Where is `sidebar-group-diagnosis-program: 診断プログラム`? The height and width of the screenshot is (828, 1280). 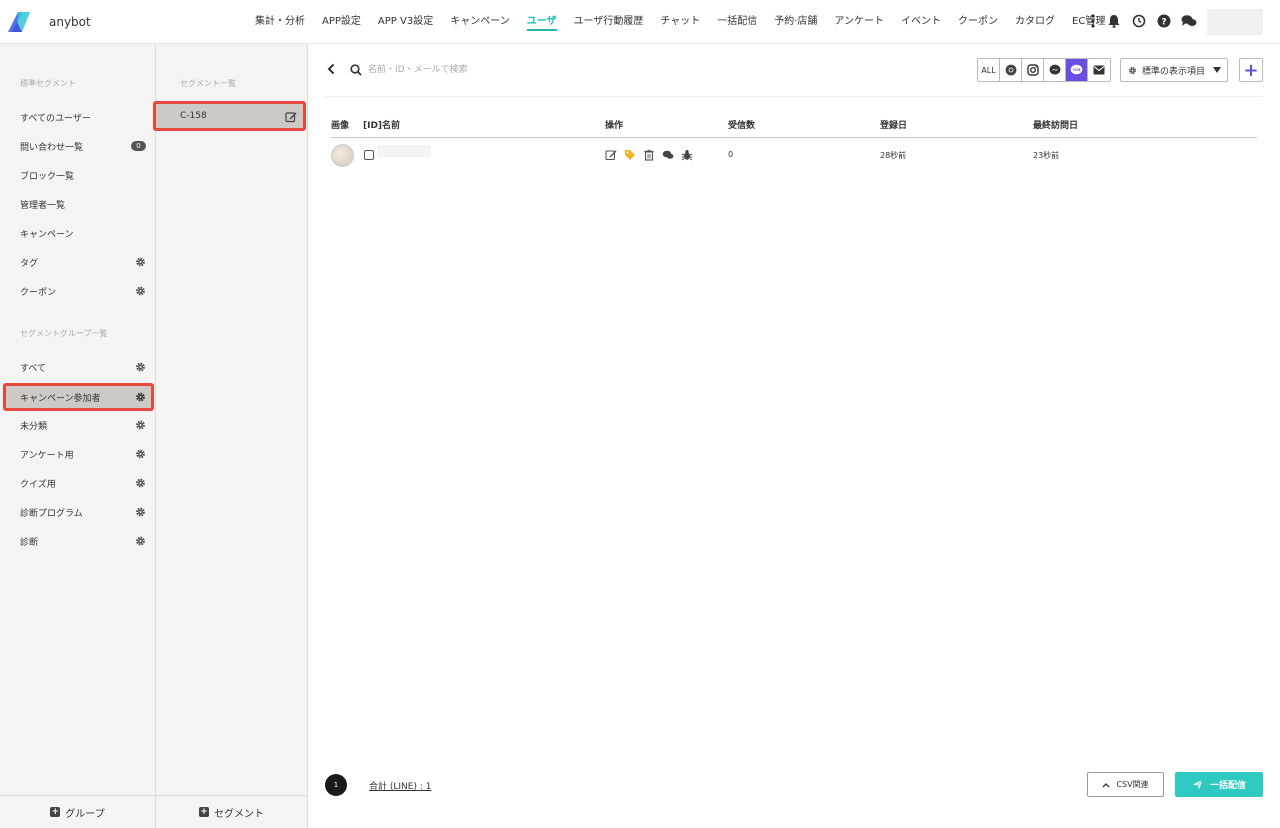
sidebar-group-diagnosis-program: 診断プログラム is located at coordinates (78, 512).